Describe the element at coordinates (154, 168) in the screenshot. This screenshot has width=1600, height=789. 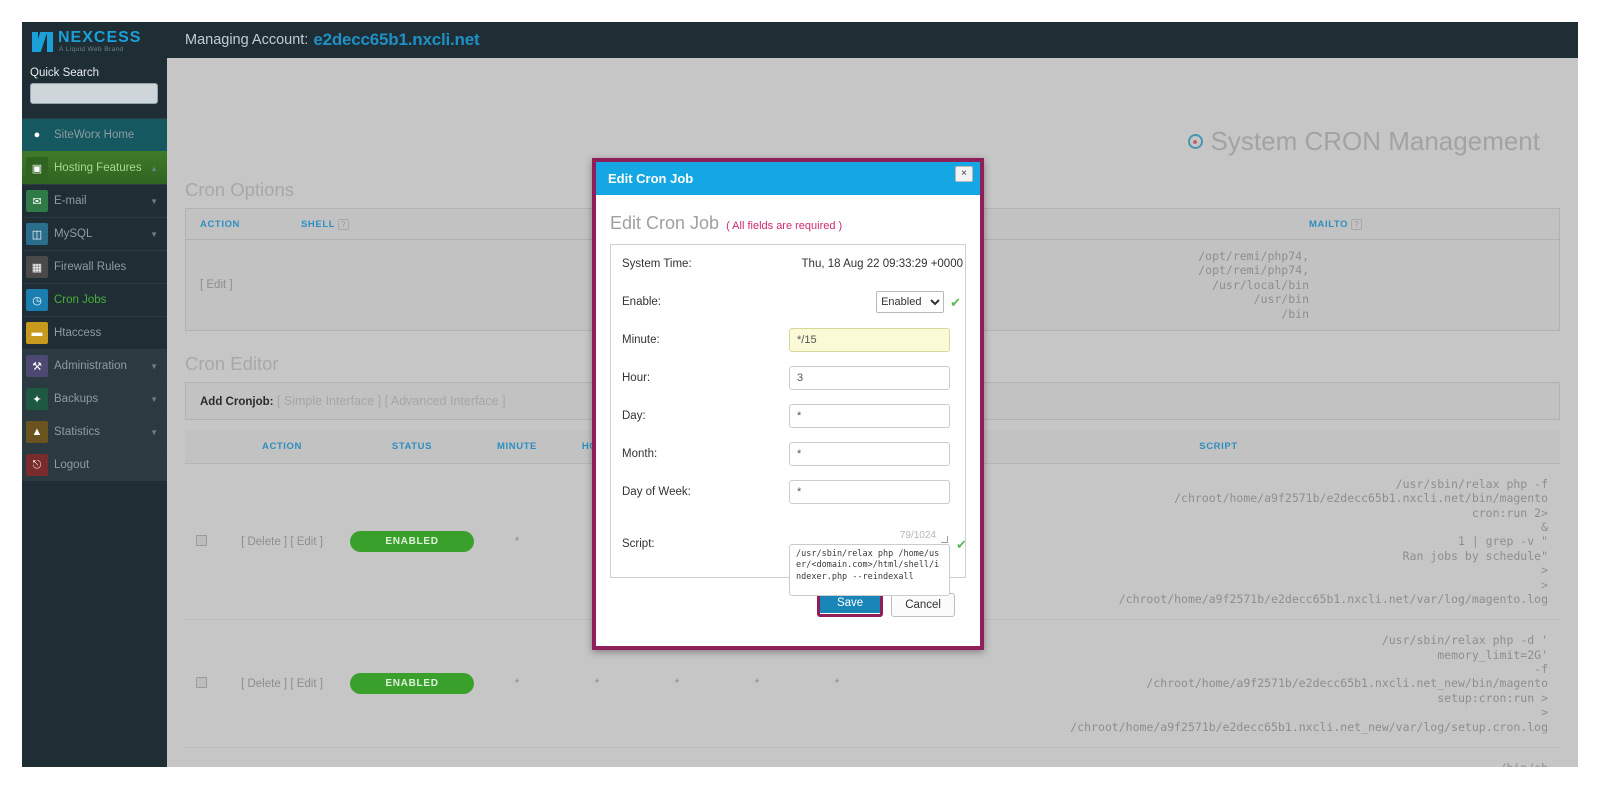
I see `chevron-up-icon: ▲` at that location.